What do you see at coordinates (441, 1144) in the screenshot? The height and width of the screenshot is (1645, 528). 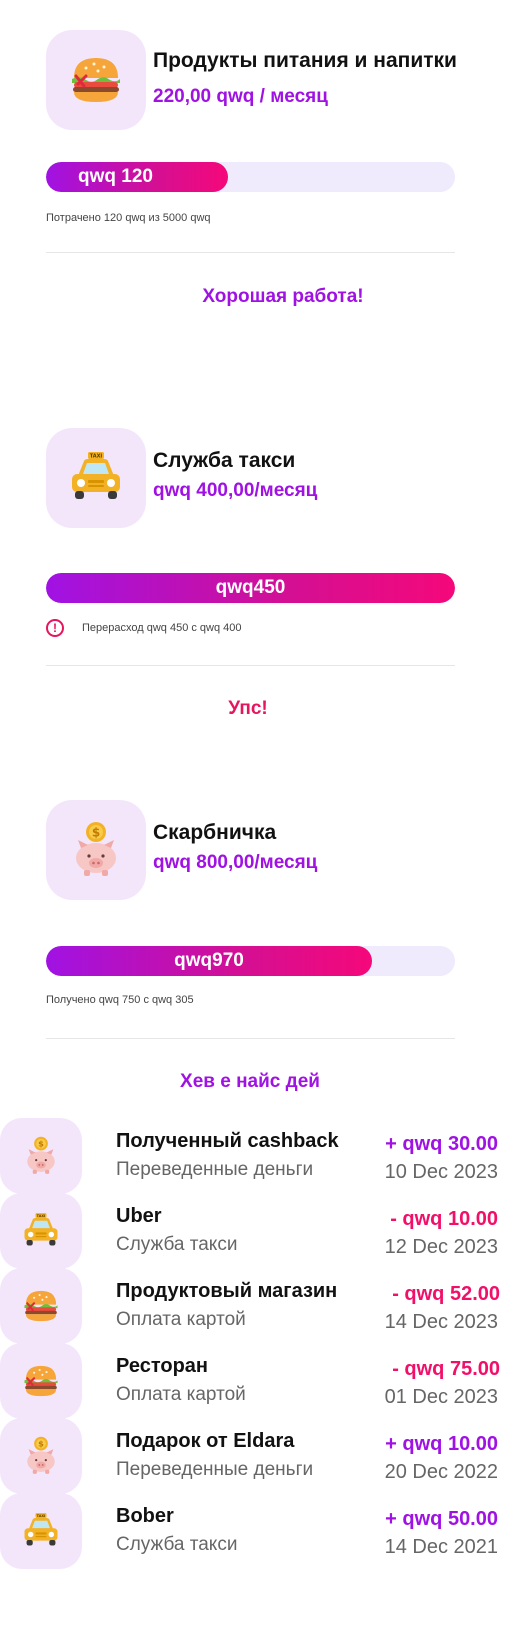 I see `transaction-amount: + qwq 30.00` at bounding box center [441, 1144].